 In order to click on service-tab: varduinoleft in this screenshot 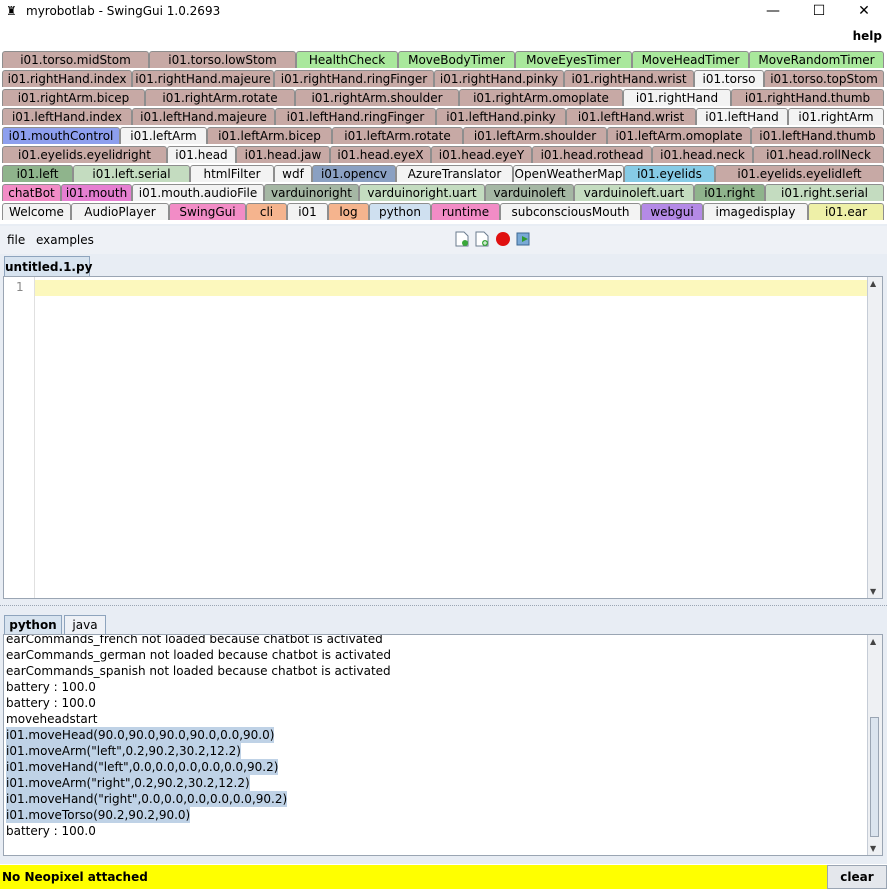, I will do `click(529, 192)`.